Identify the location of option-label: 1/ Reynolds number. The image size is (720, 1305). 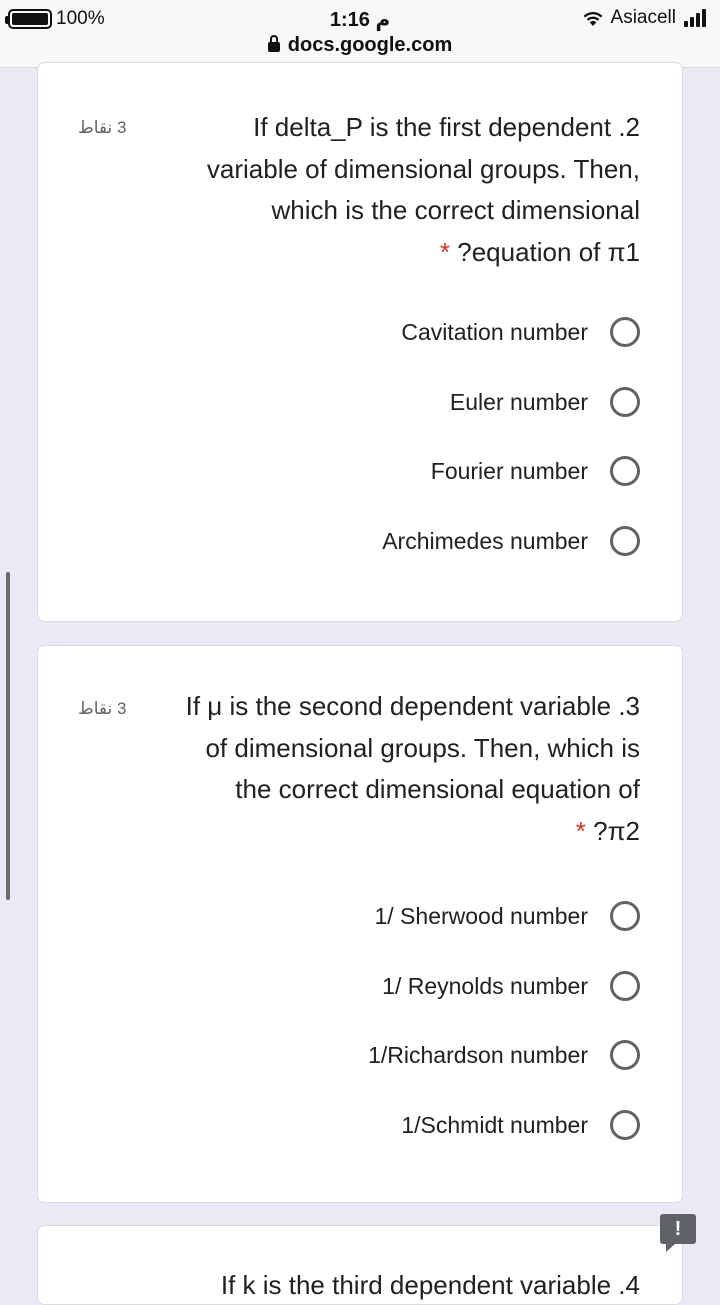
(485, 985).